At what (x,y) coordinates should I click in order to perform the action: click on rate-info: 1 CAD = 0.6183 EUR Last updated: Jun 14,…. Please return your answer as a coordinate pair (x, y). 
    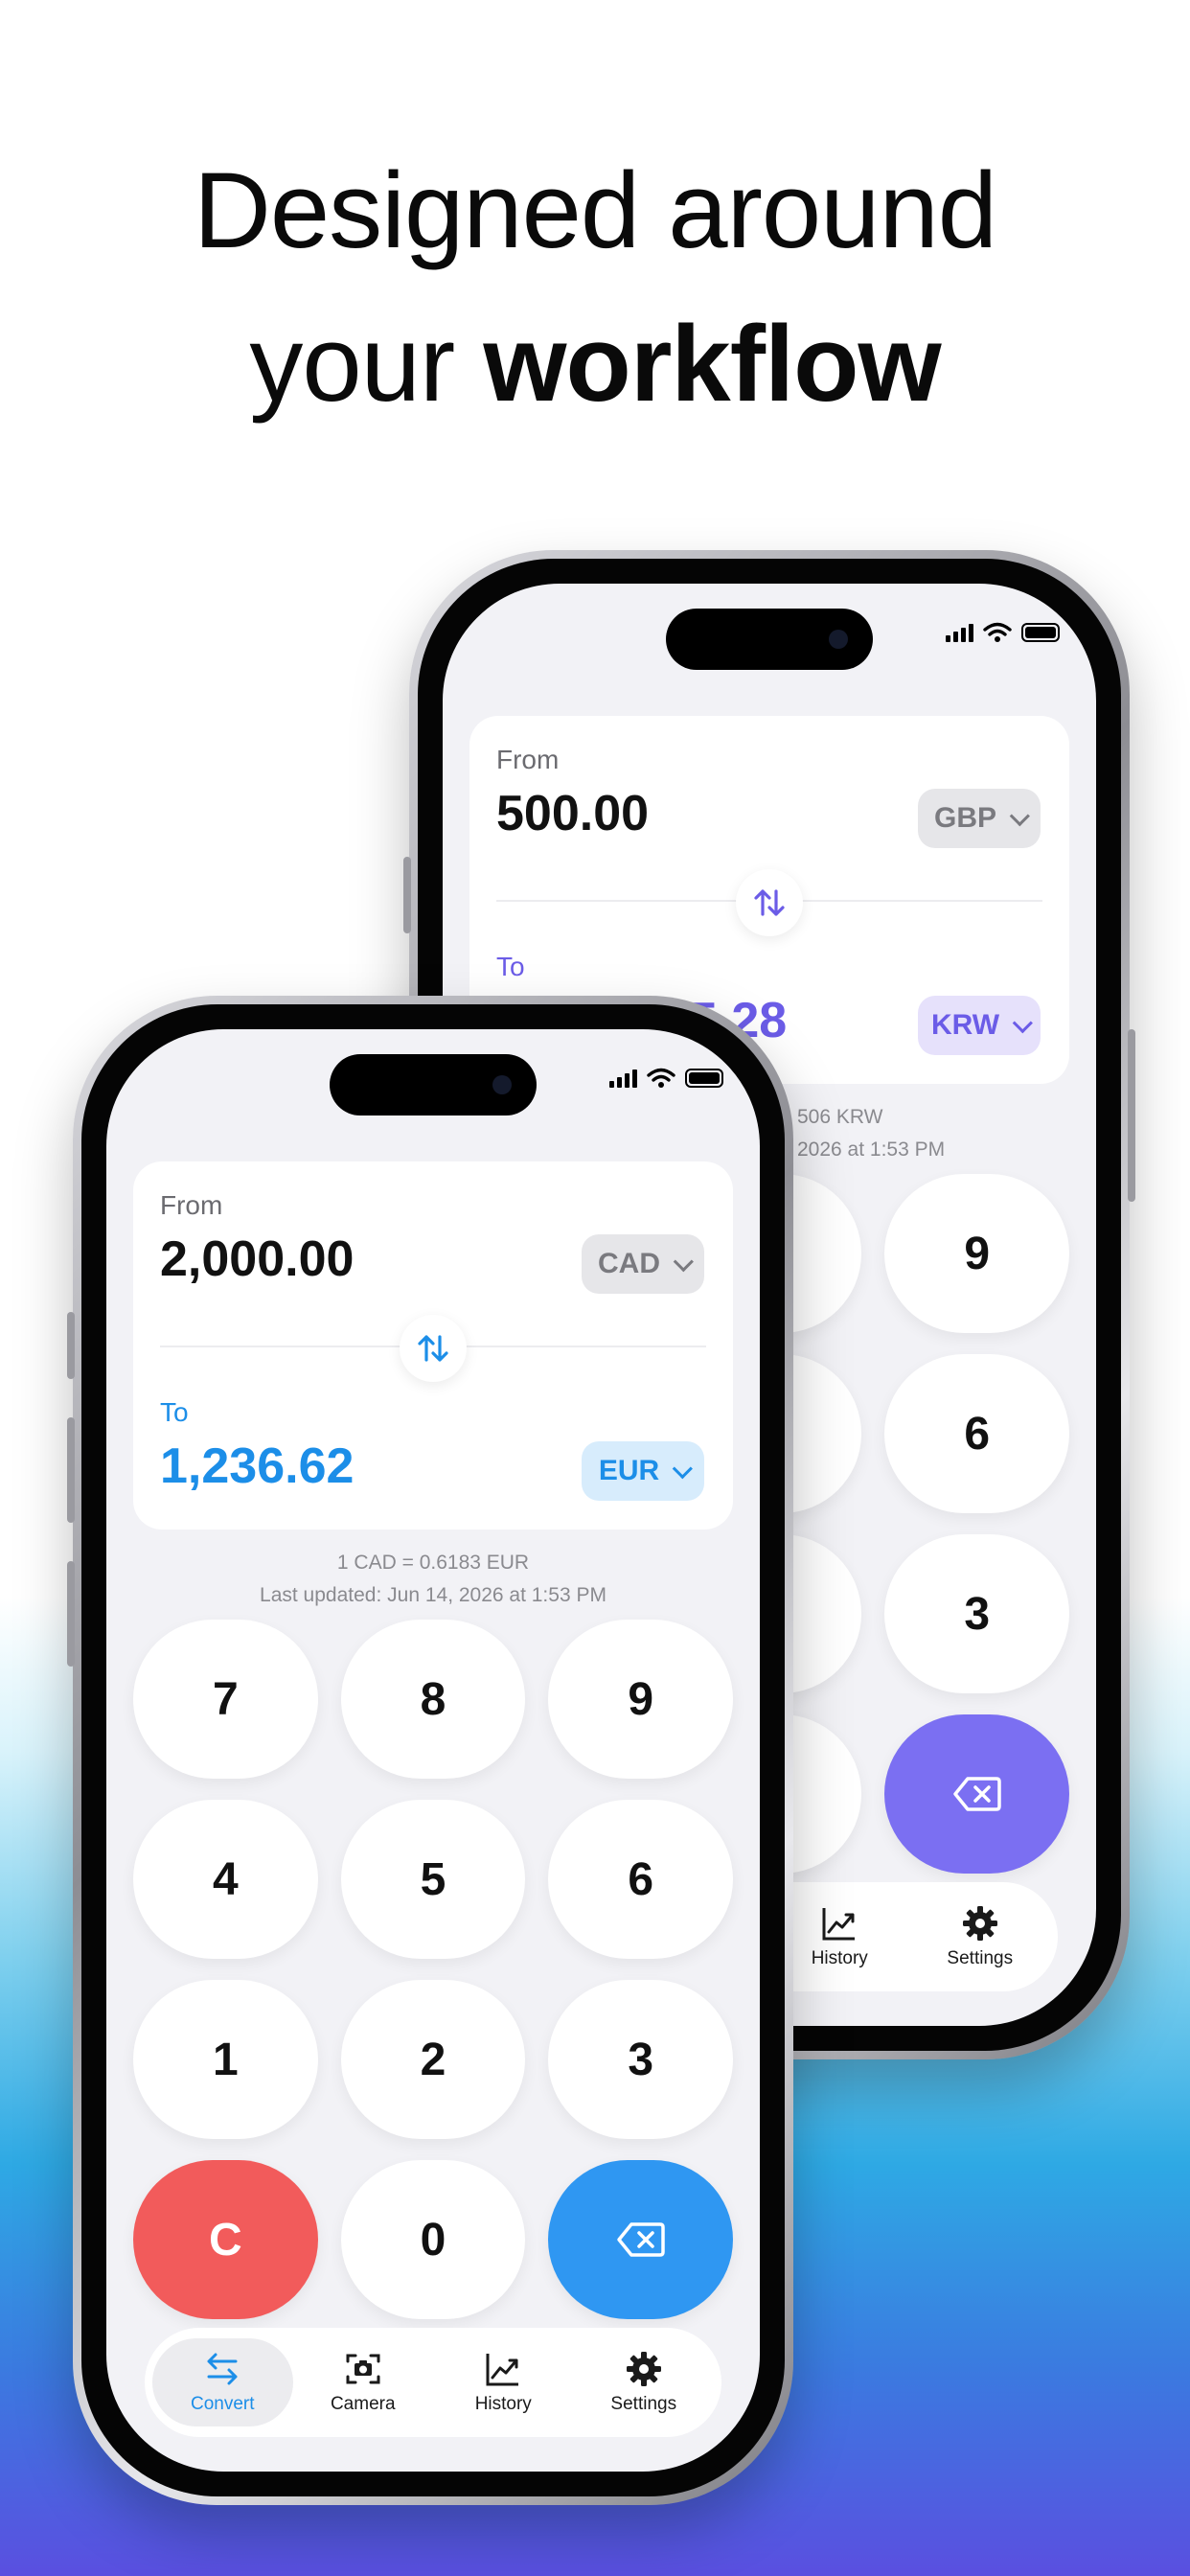
    Looking at the image, I should click on (433, 1579).